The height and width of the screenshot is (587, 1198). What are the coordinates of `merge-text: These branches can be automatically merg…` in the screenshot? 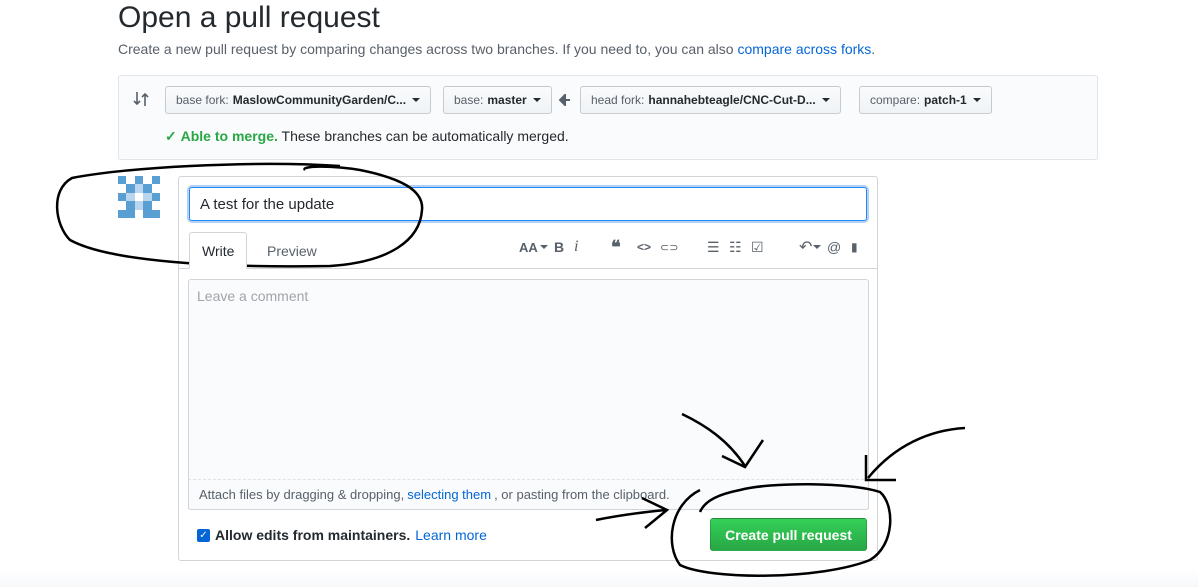 It's located at (425, 136).